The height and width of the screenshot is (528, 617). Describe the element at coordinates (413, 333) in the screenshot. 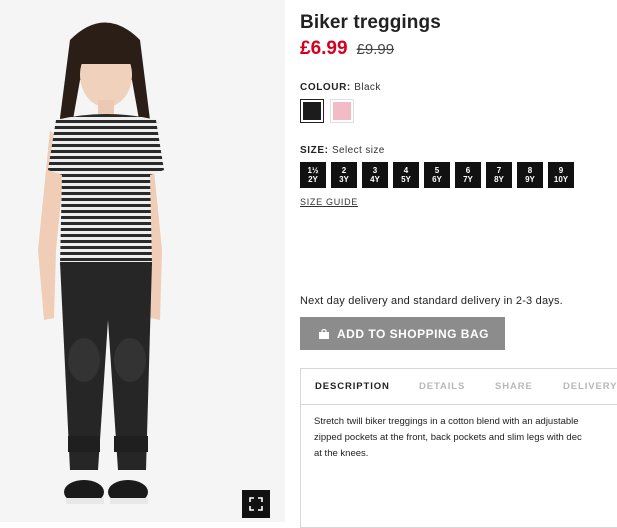

I see `add-to-bag-label: ADD TO SHOPPING BAG` at that location.